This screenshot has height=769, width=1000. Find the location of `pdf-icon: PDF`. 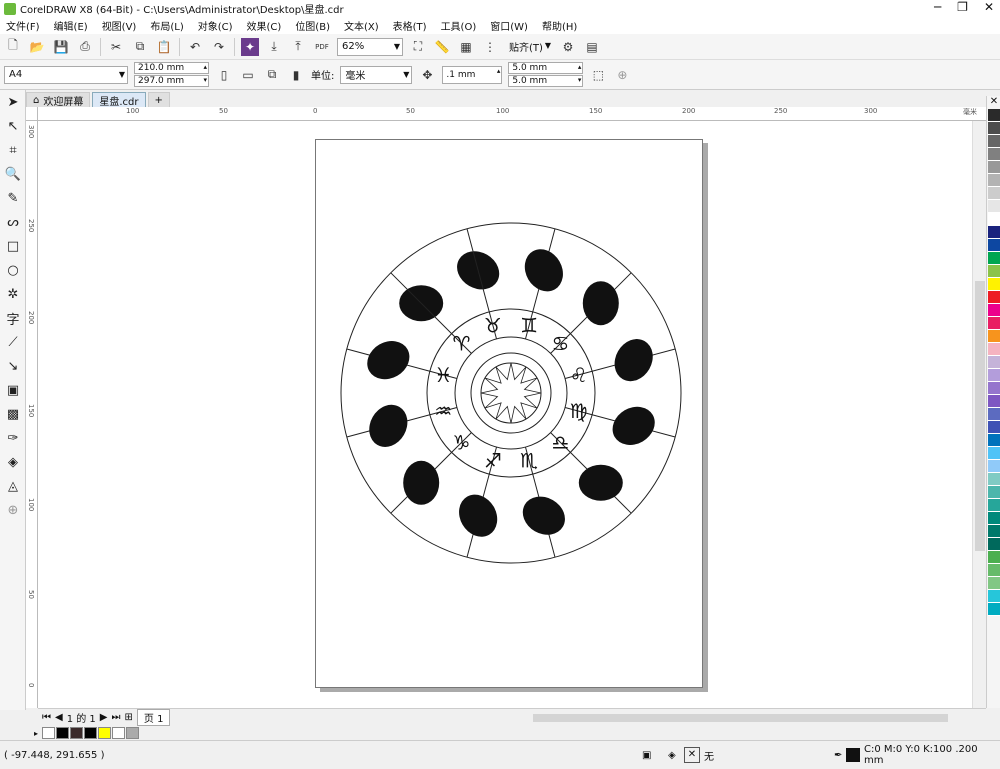

pdf-icon: PDF is located at coordinates (322, 47).